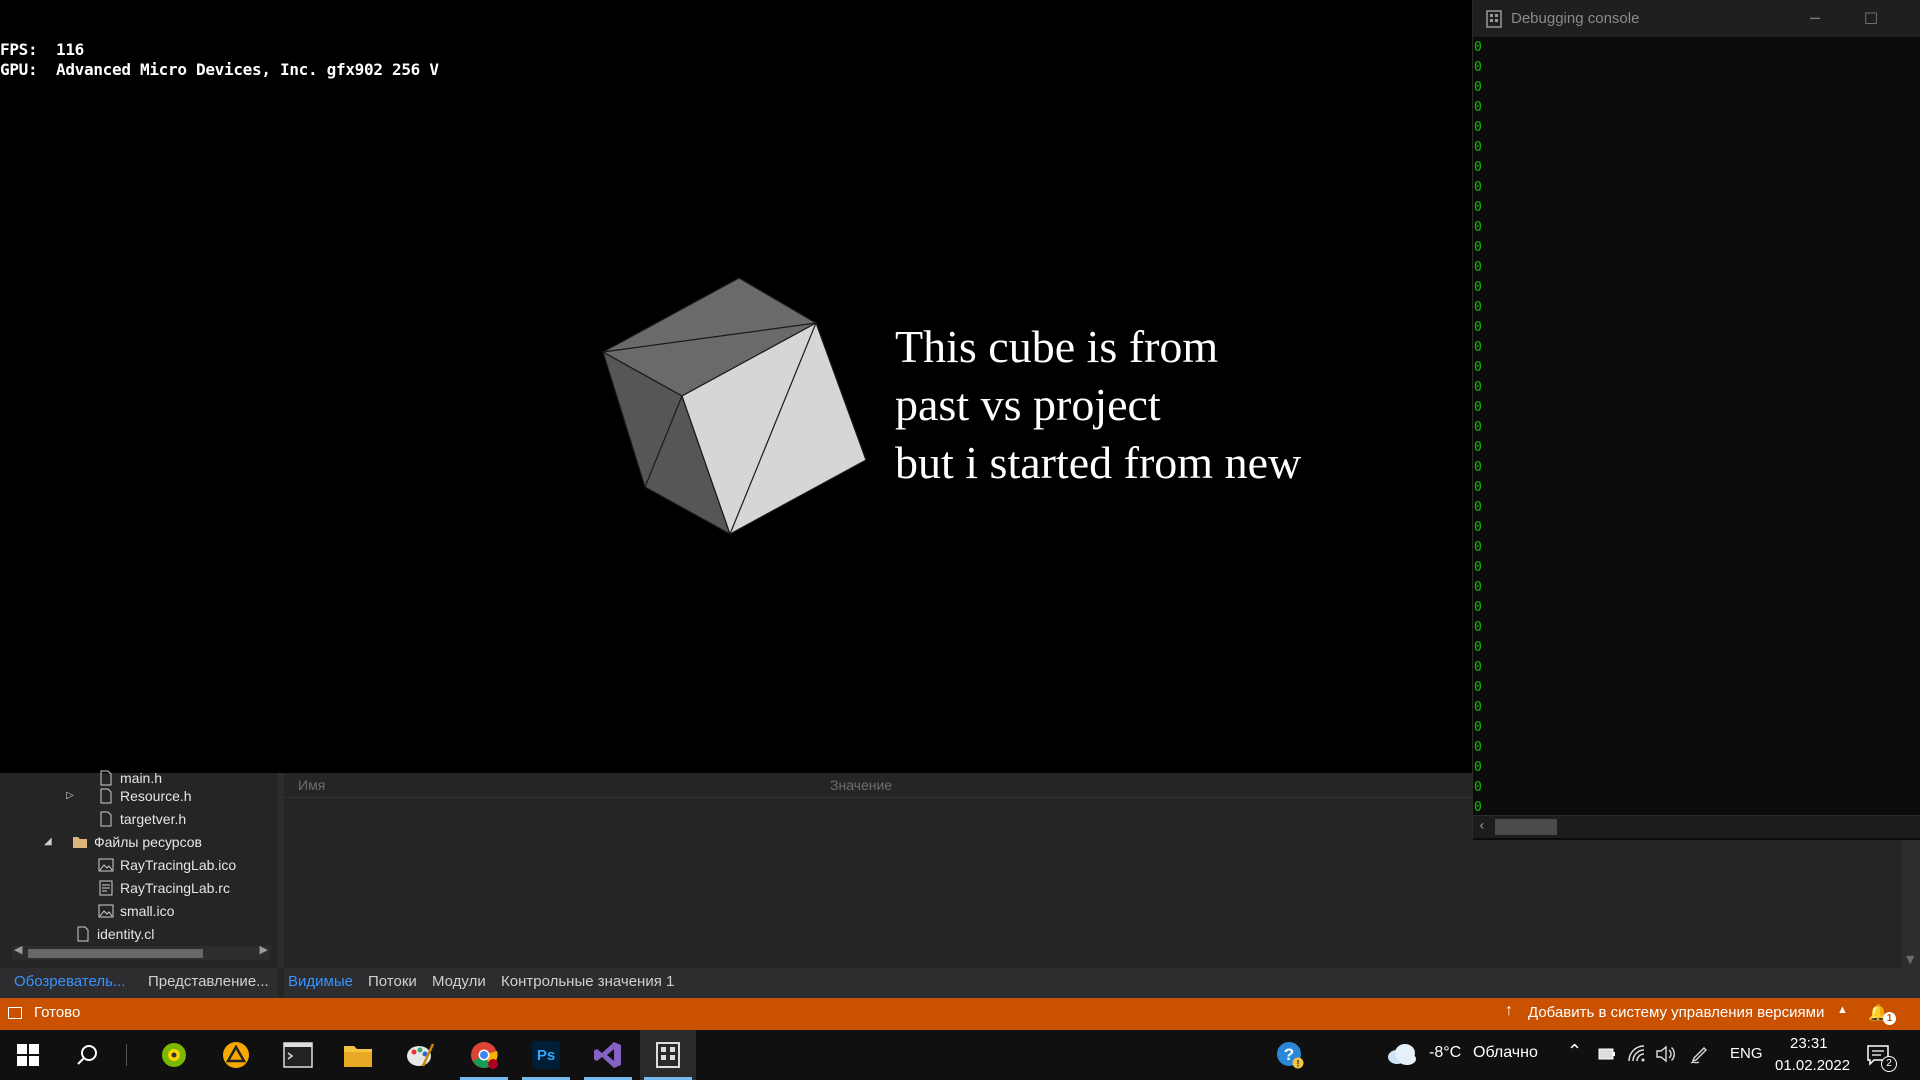 The width and height of the screenshot is (1920, 1080). What do you see at coordinates (311, 785) in the screenshot?
I see `column-header-name: Имя` at bounding box center [311, 785].